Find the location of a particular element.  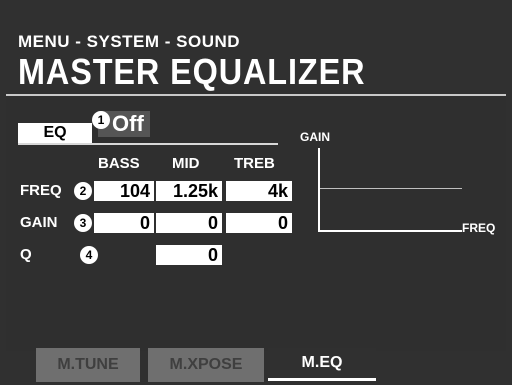

row-label-q: Q is located at coordinates (26, 254).